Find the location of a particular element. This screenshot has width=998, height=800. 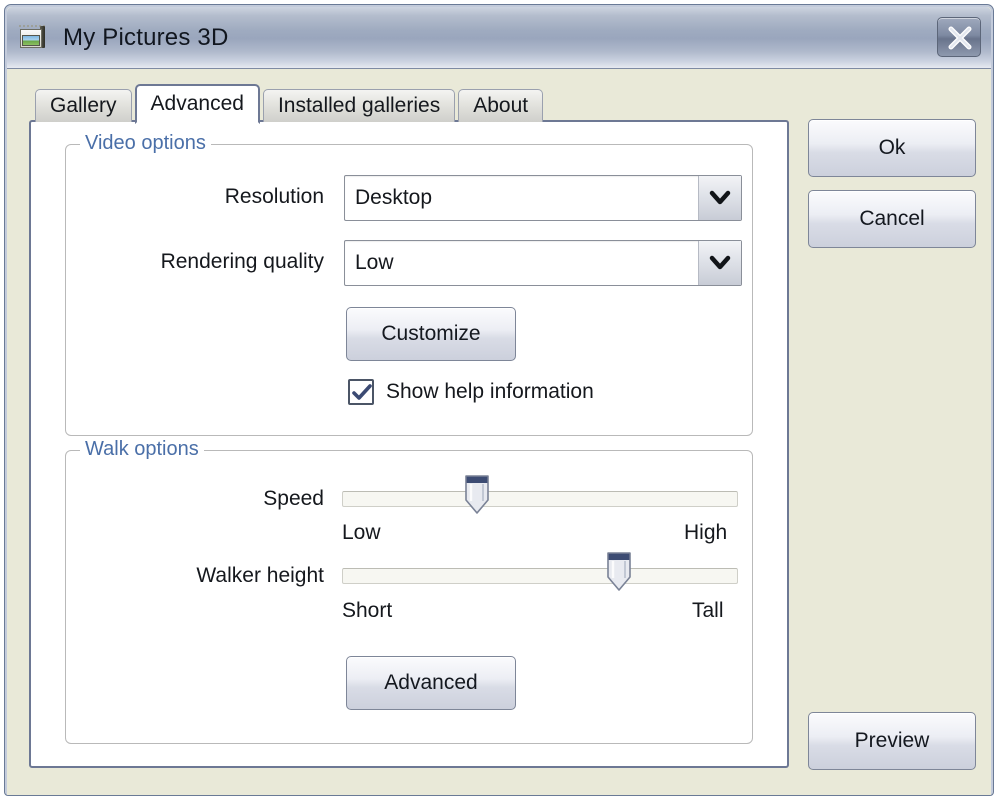

tab-installed-galleries: Installed galleries is located at coordinates (359, 105).